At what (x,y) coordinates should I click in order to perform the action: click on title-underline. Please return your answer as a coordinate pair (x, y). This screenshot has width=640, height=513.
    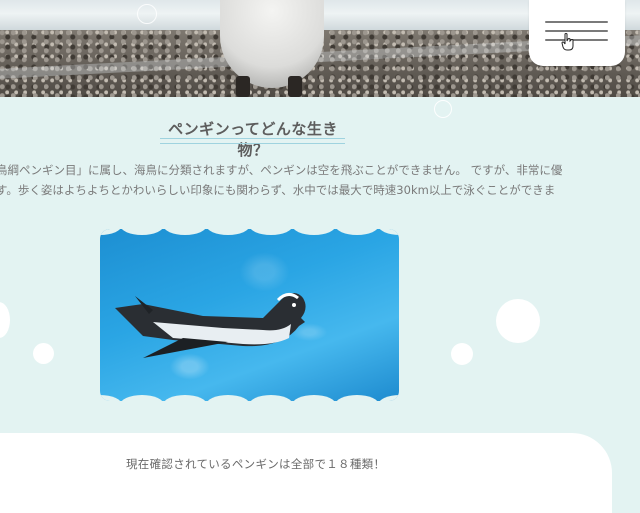
    Looking at the image, I should click on (252, 141).